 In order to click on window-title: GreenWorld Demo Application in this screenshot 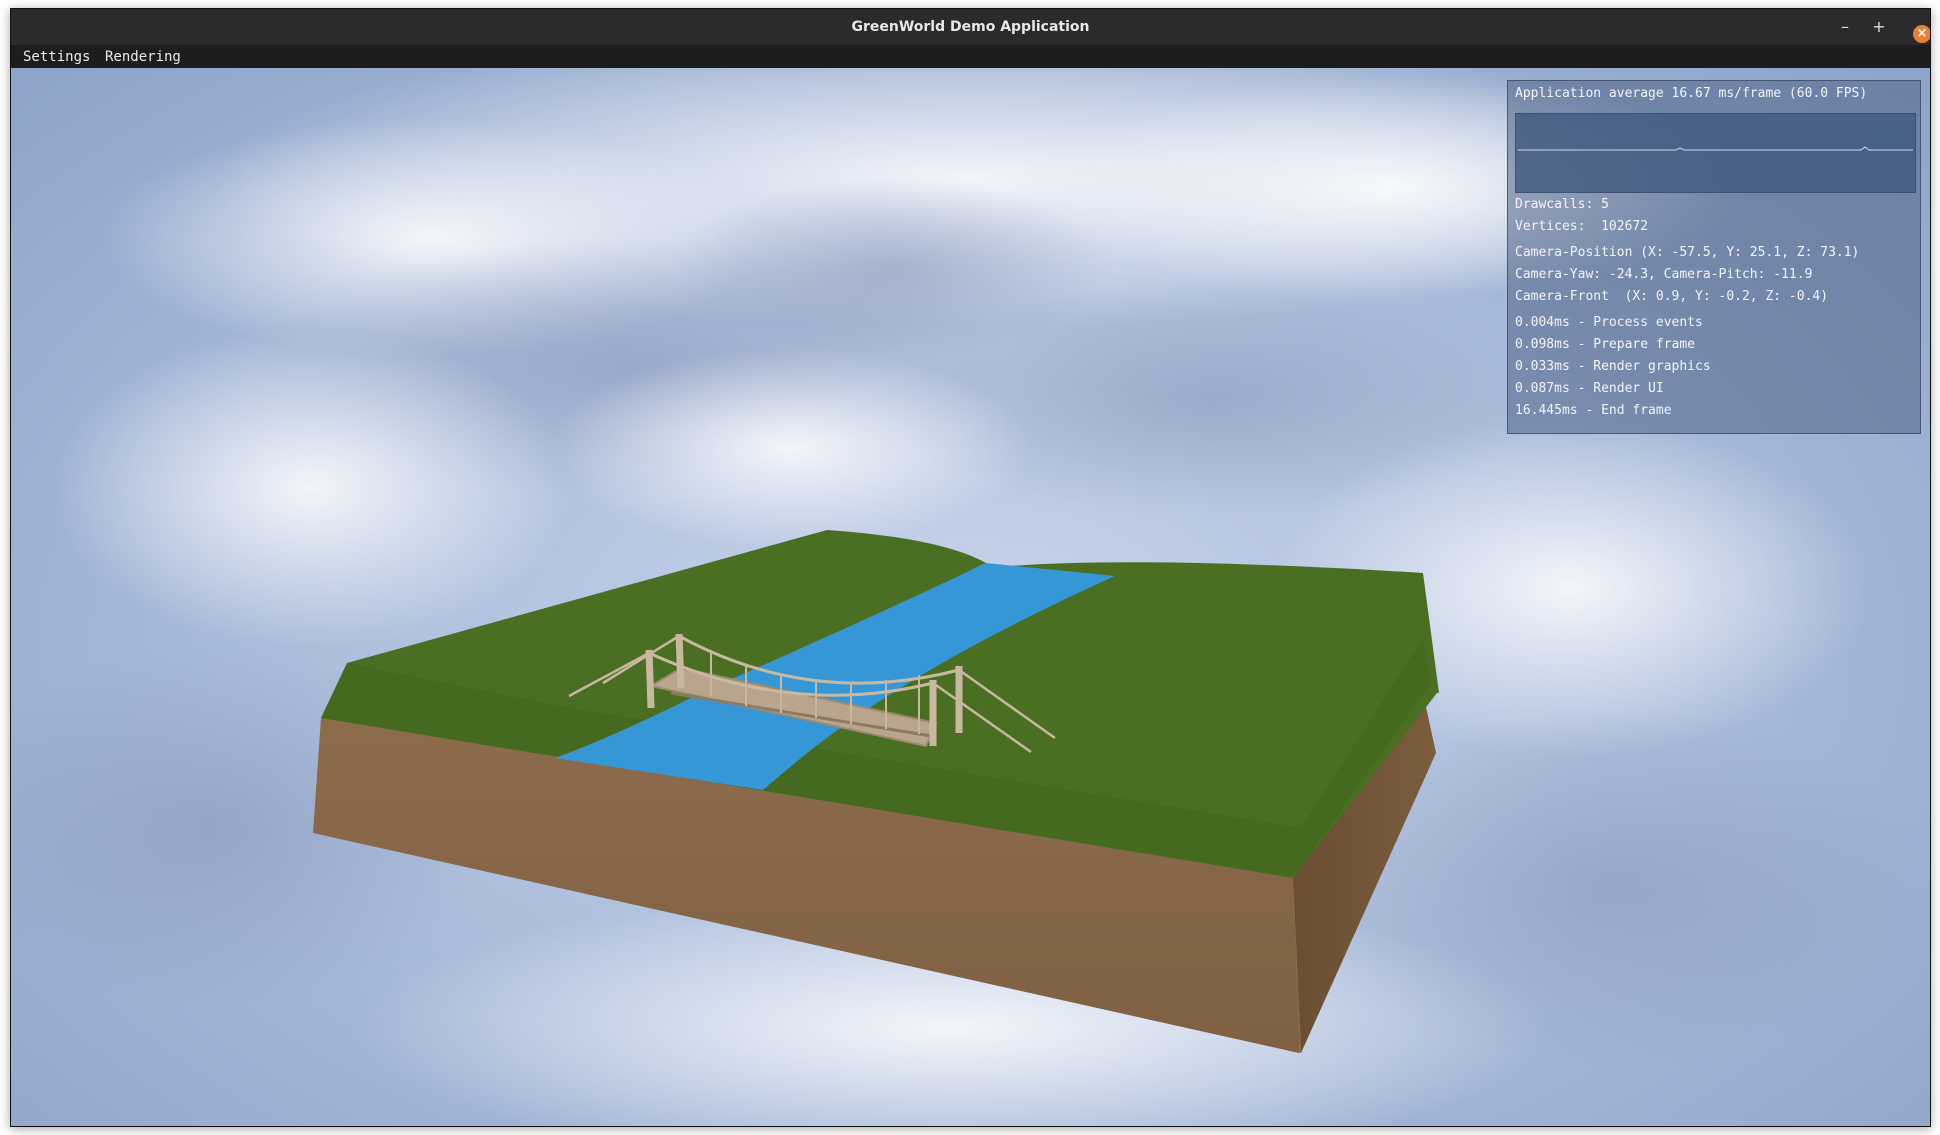, I will do `click(970, 27)`.